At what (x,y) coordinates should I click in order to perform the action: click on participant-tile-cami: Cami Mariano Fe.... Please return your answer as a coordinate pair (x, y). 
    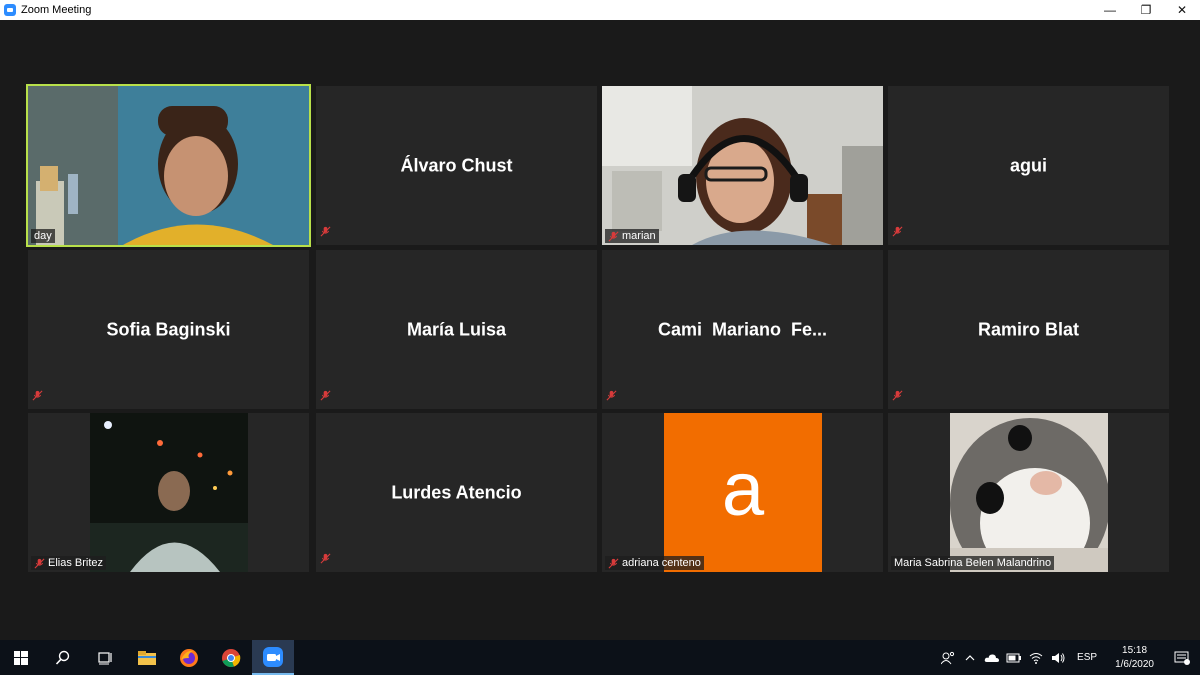
    Looking at the image, I should click on (742, 329).